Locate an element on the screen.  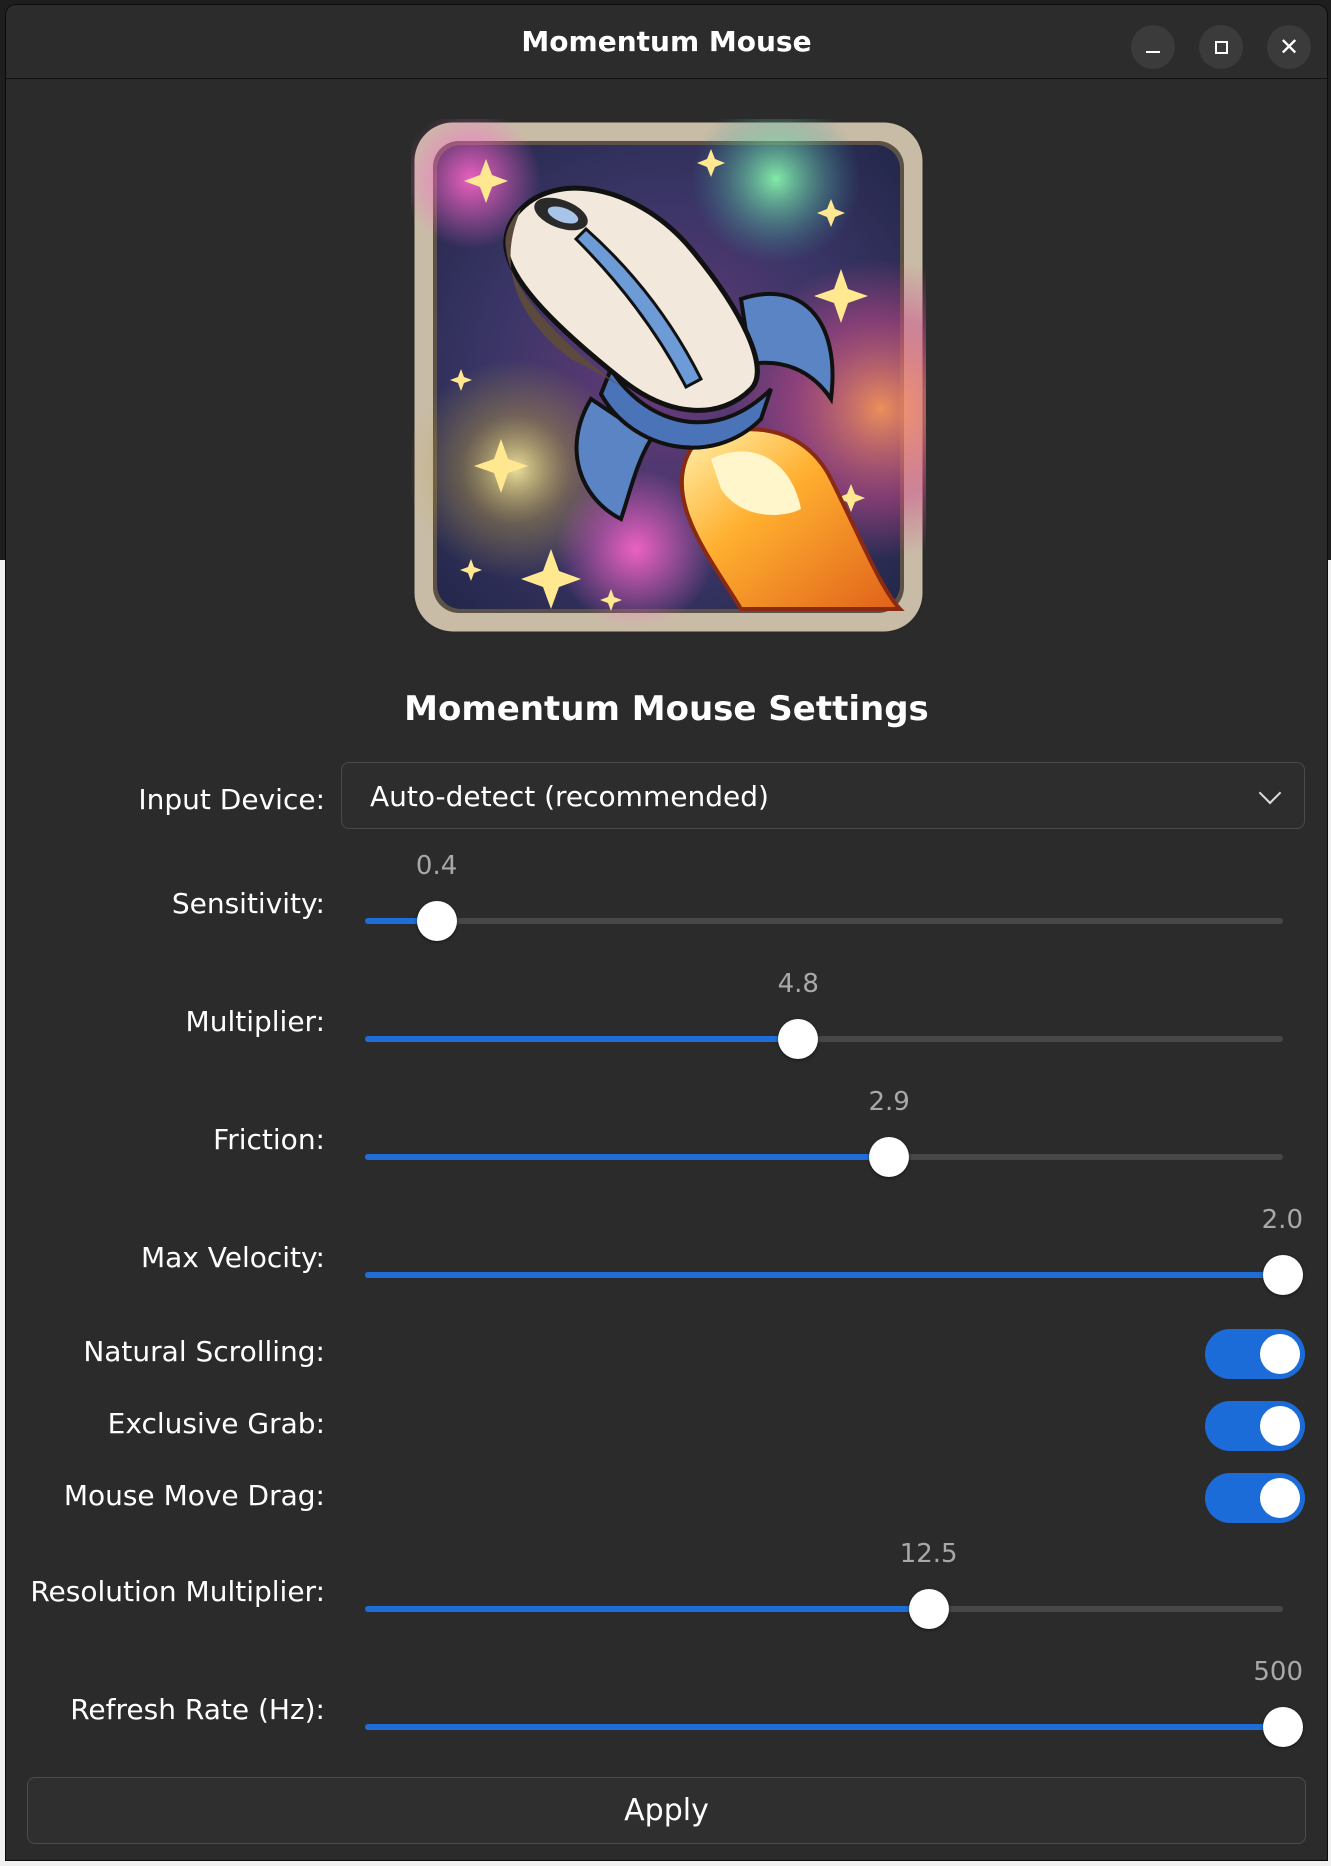
exclusive-grab-toggle is located at coordinates (1255, 1426).